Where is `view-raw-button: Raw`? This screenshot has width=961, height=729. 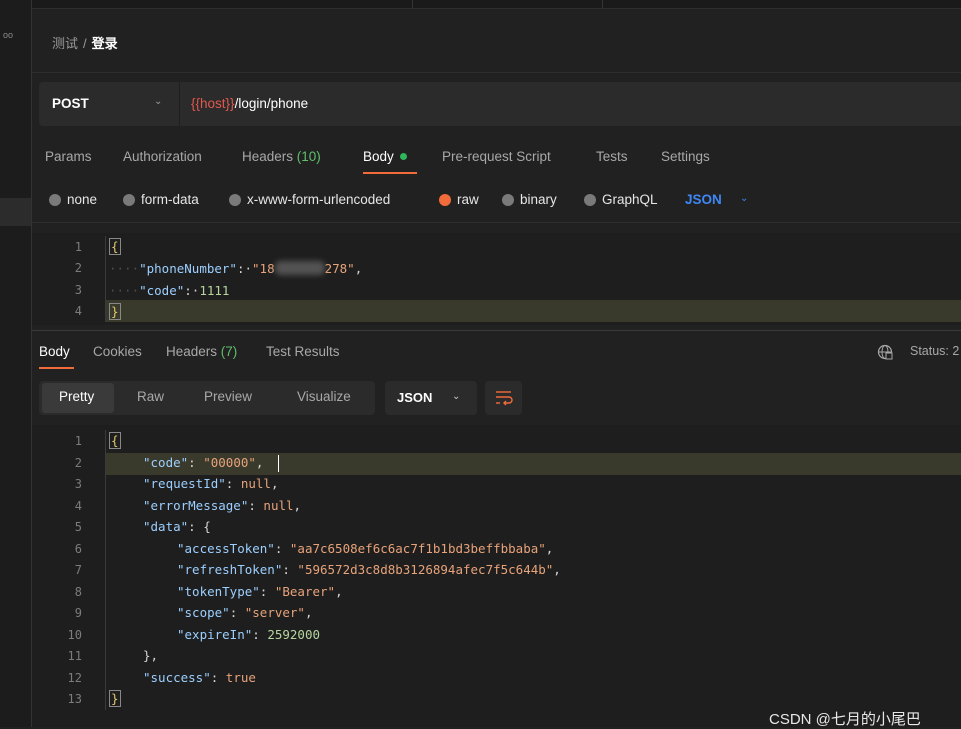 view-raw-button: Raw is located at coordinates (150, 396).